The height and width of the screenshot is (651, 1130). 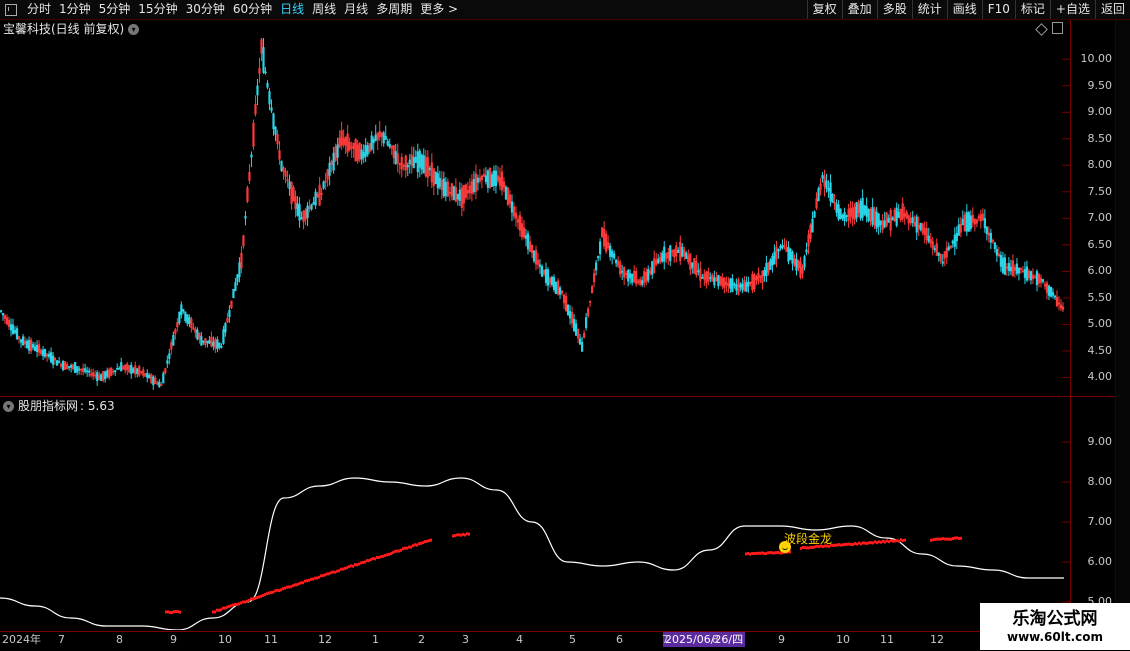 I want to click on period-tab: 30分钟, so click(x=205, y=9).